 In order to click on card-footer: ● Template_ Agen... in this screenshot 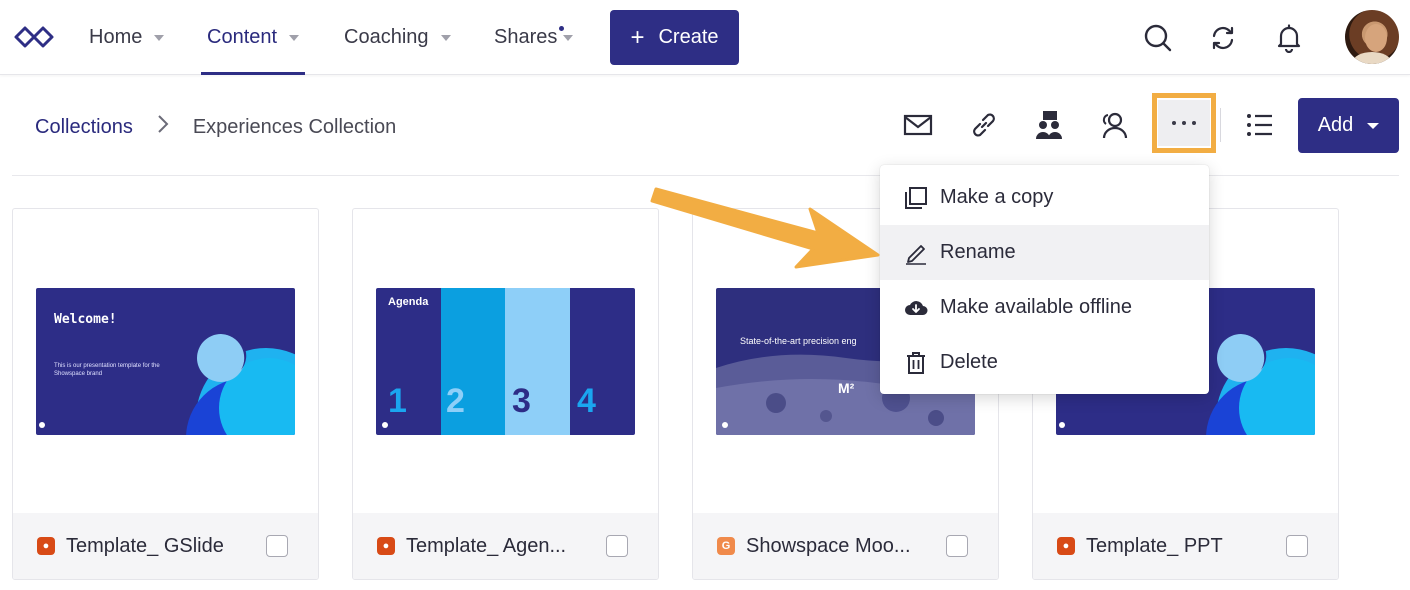, I will do `click(505, 546)`.